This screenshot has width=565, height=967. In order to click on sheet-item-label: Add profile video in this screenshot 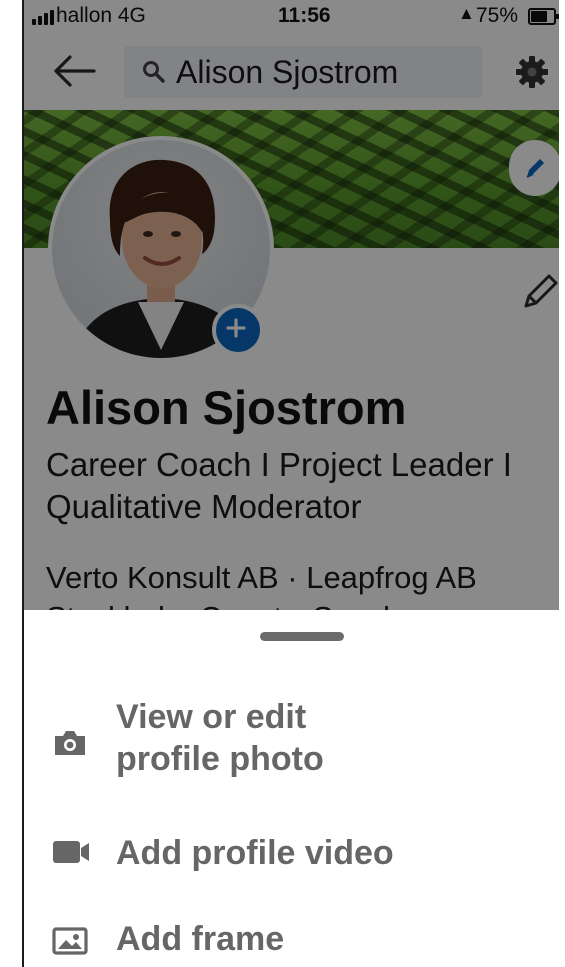, I will do `click(255, 853)`.